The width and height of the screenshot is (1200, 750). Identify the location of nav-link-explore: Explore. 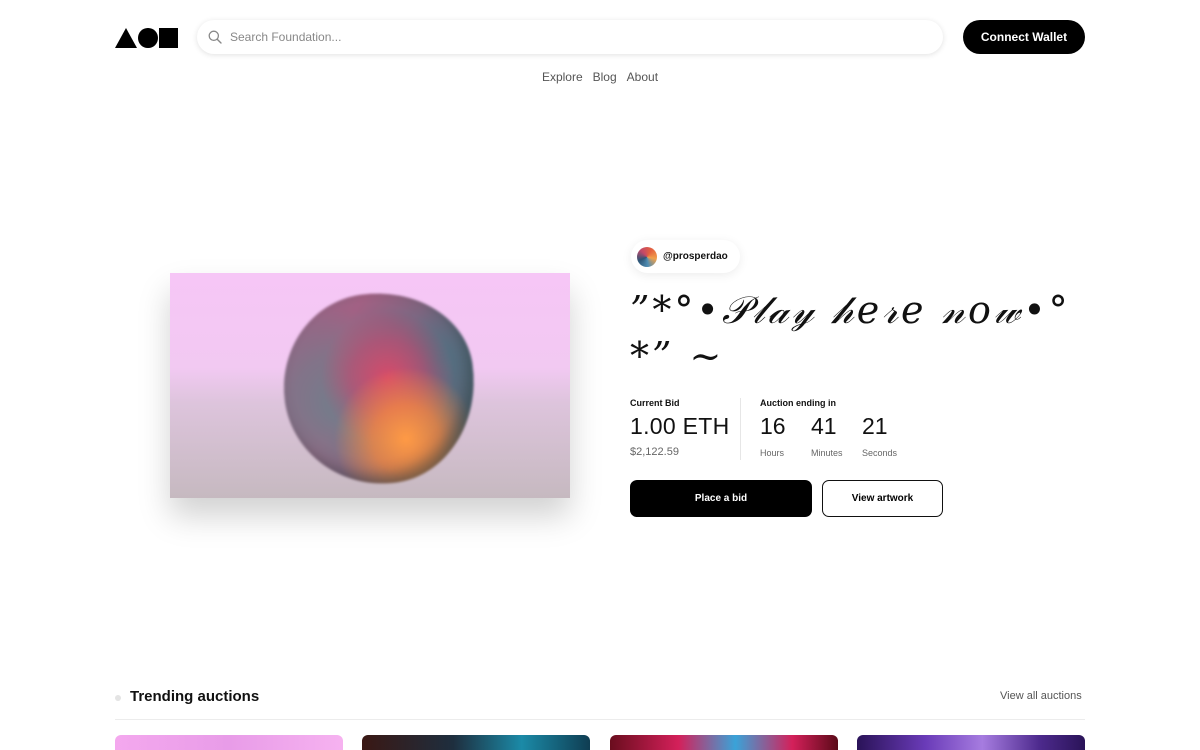
(562, 77).